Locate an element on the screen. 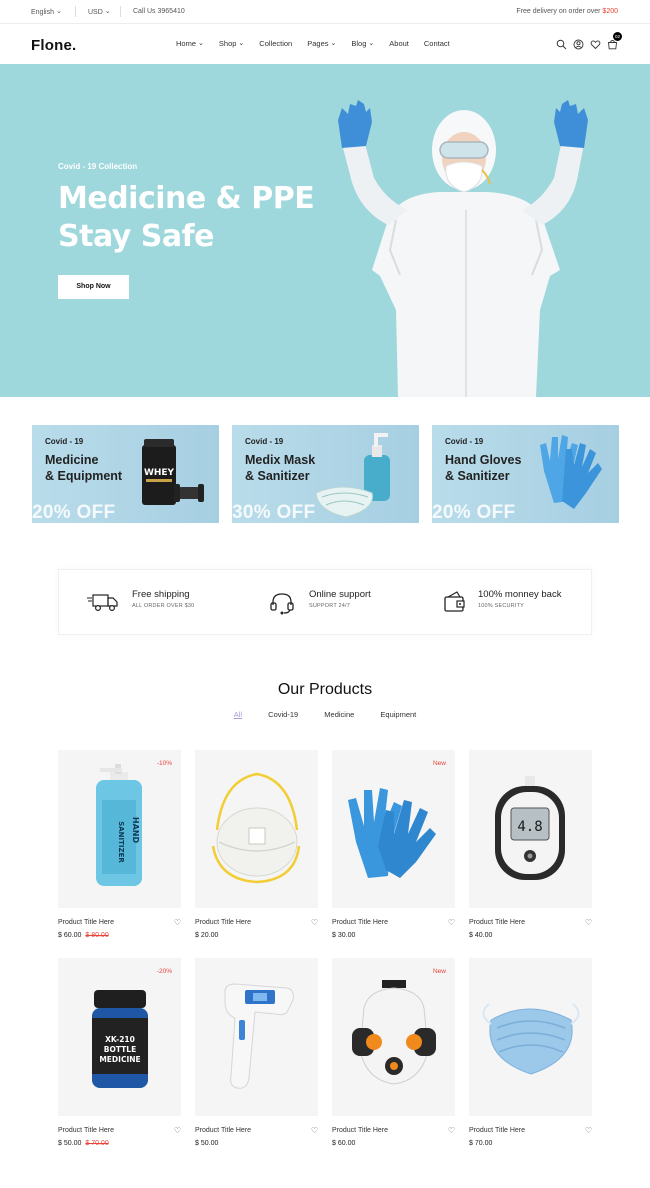  tab-equipment: Equipment is located at coordinates (398, 714).